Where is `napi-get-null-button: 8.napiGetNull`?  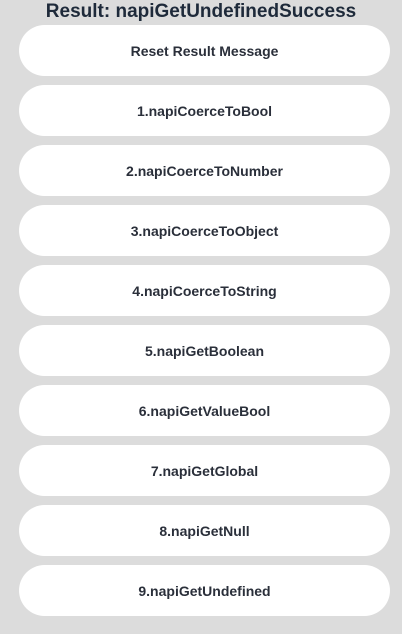 napi-get-null-button: 8.napiGetNull is located at coordinates (204, 530).